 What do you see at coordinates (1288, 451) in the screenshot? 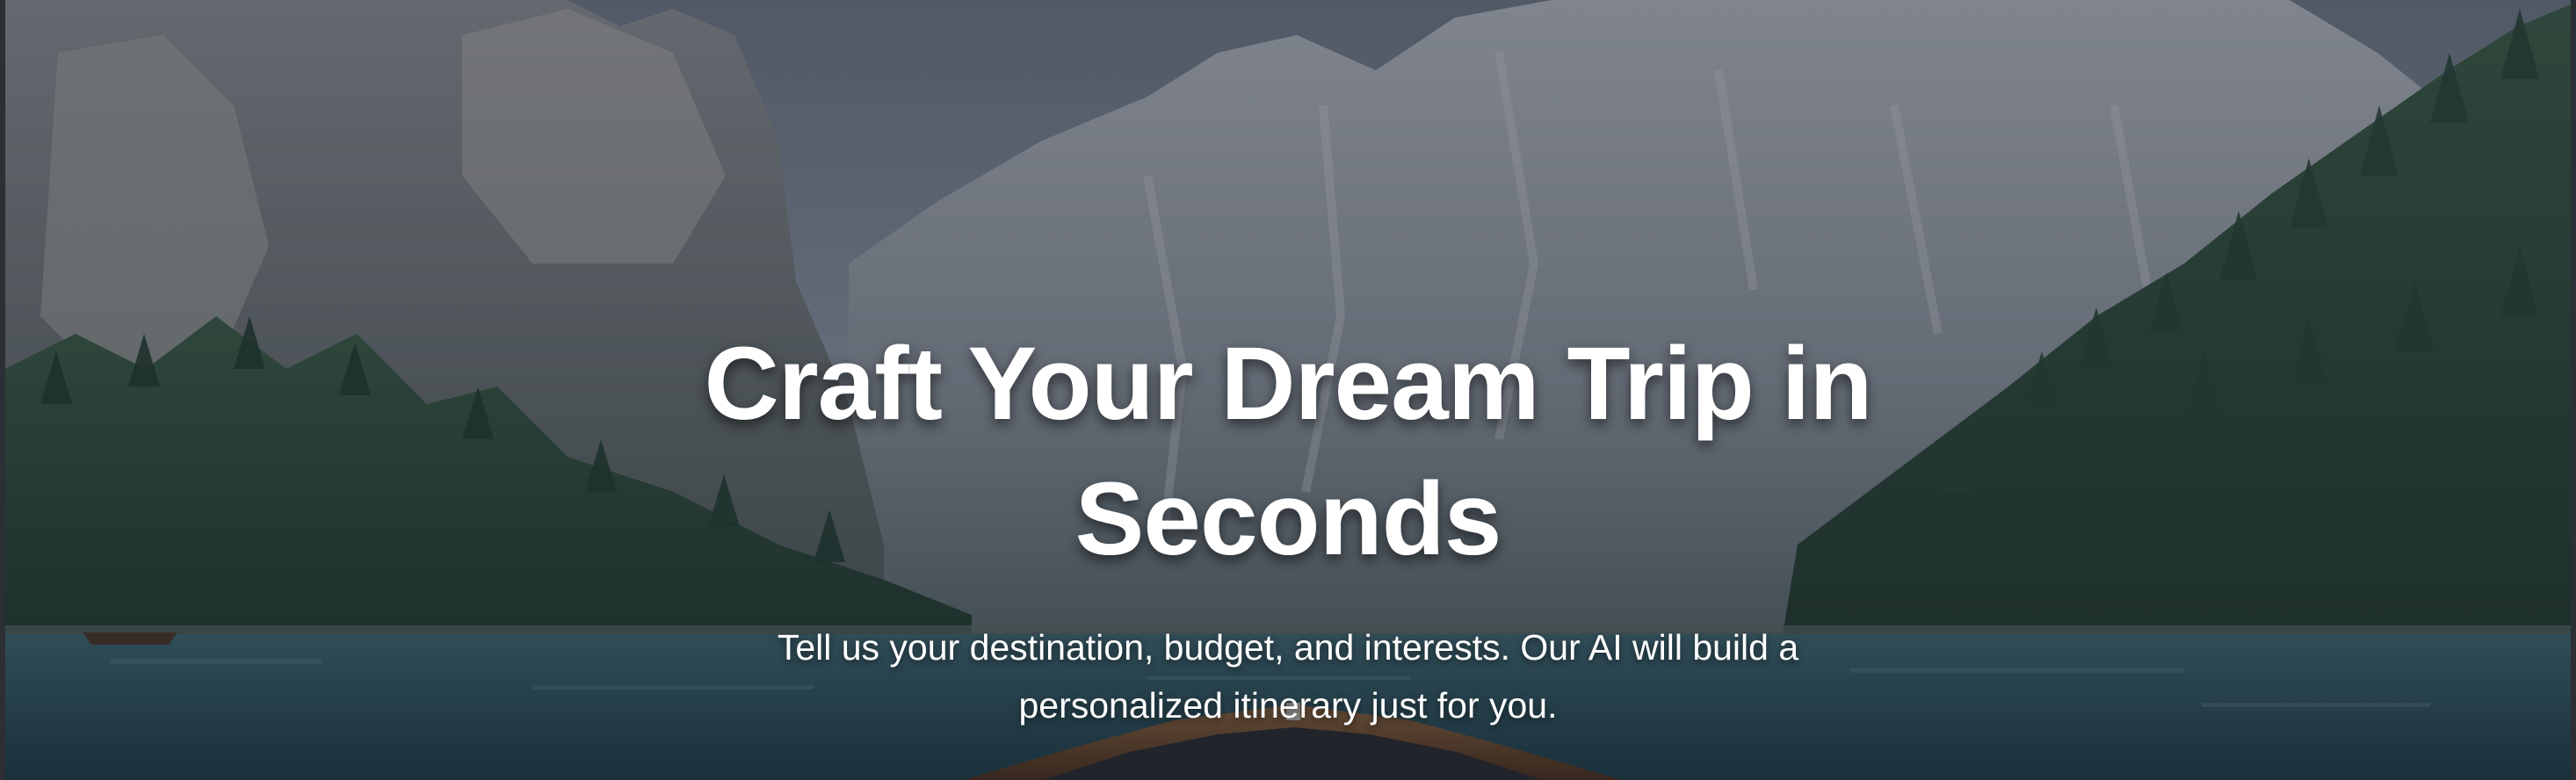
I see `hero-title: Craft Your Dream Trip in Seconds` at bounding box center [1288, 451].